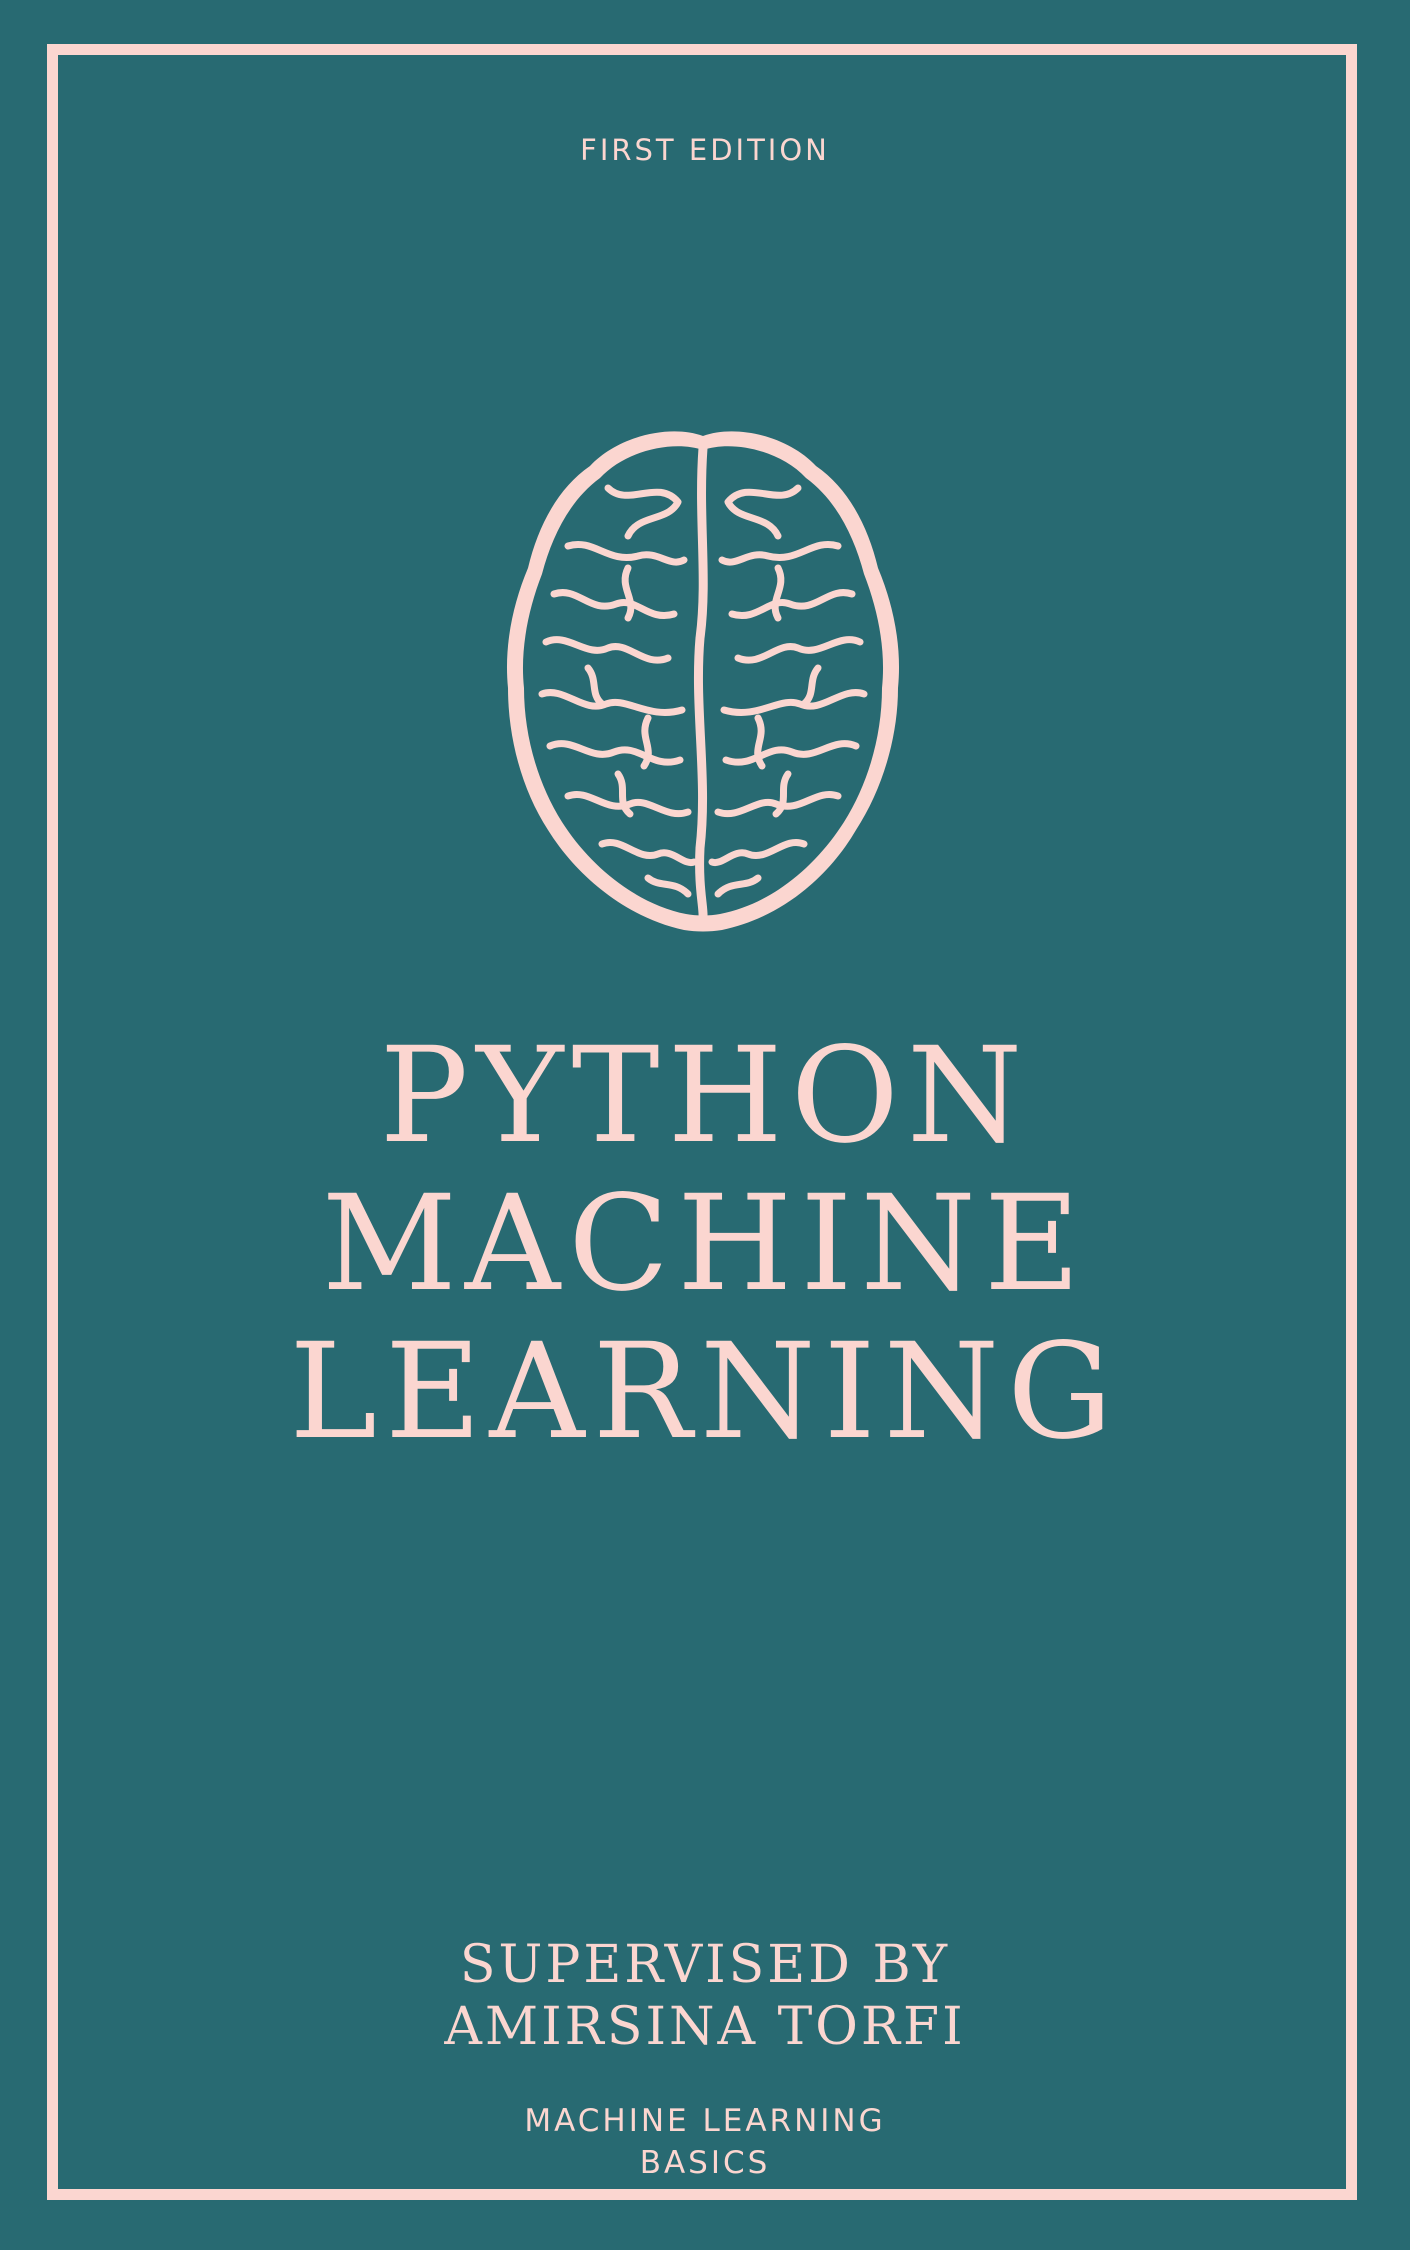 The height and width of the screenshot is (2250, 1410). What do you see at coordinates (705, 2121) in the screenshot?
I see `series-line-1: MACHINE LEARNING` at bounding box center [705, 2121].